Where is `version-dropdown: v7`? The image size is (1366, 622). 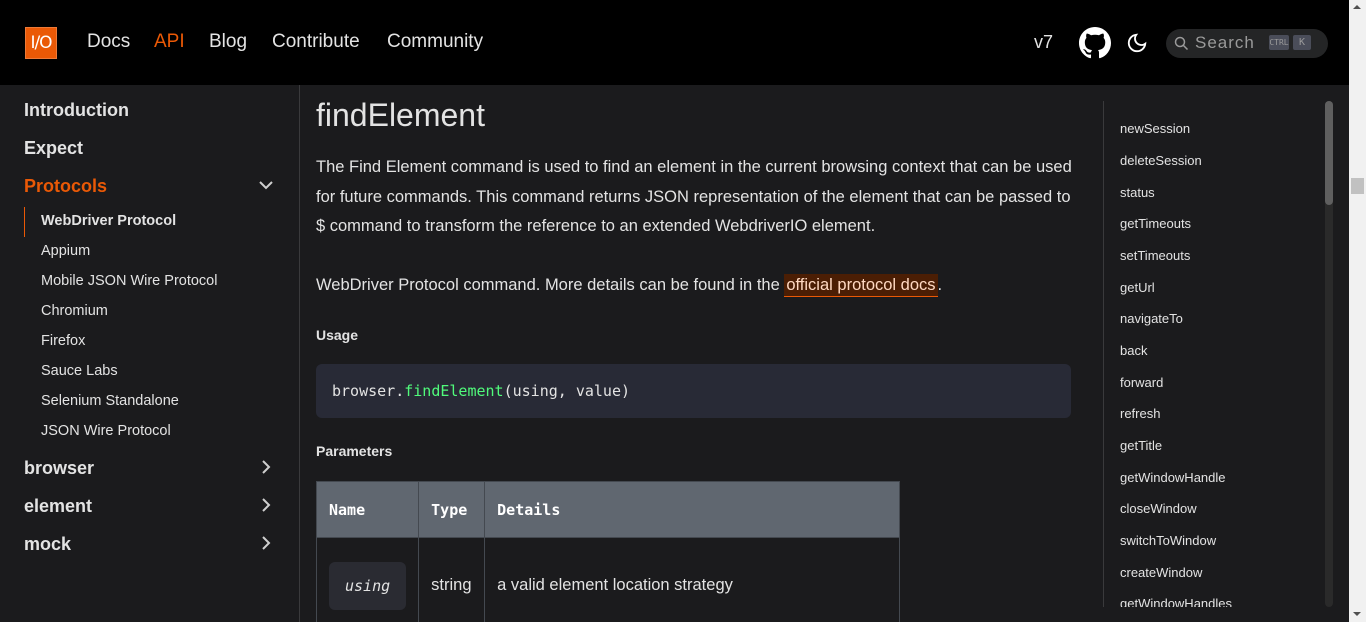 version-dropdown: v7 is located at coordinates (1043, 42).